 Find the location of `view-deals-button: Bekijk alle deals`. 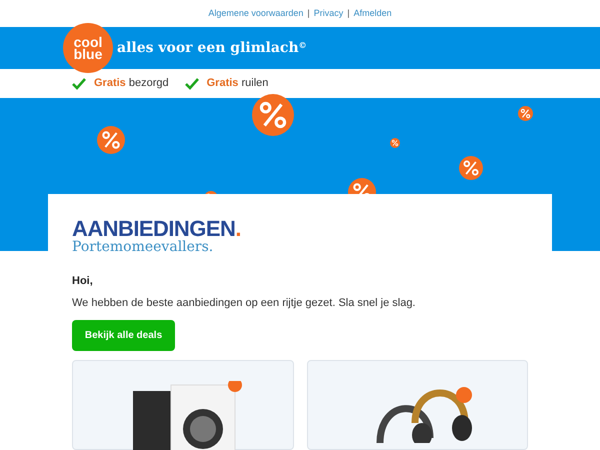

view-deals-button: Bekijk alle deals is located at coordinates (123, 335).